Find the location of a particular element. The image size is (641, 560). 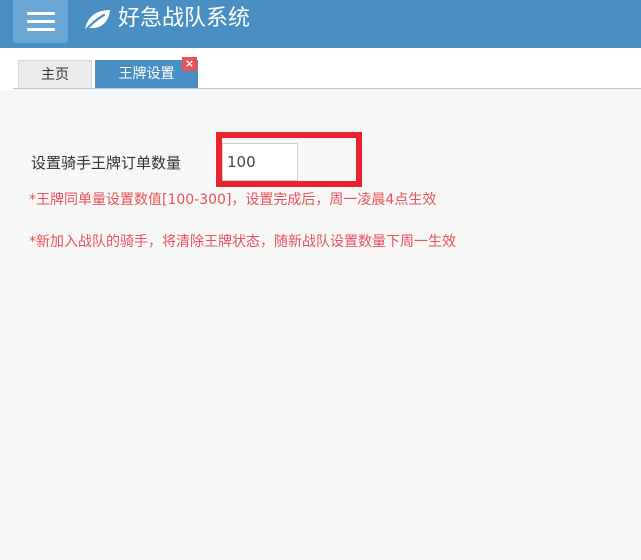

close-icon: × is located at coordinates (189, 64).